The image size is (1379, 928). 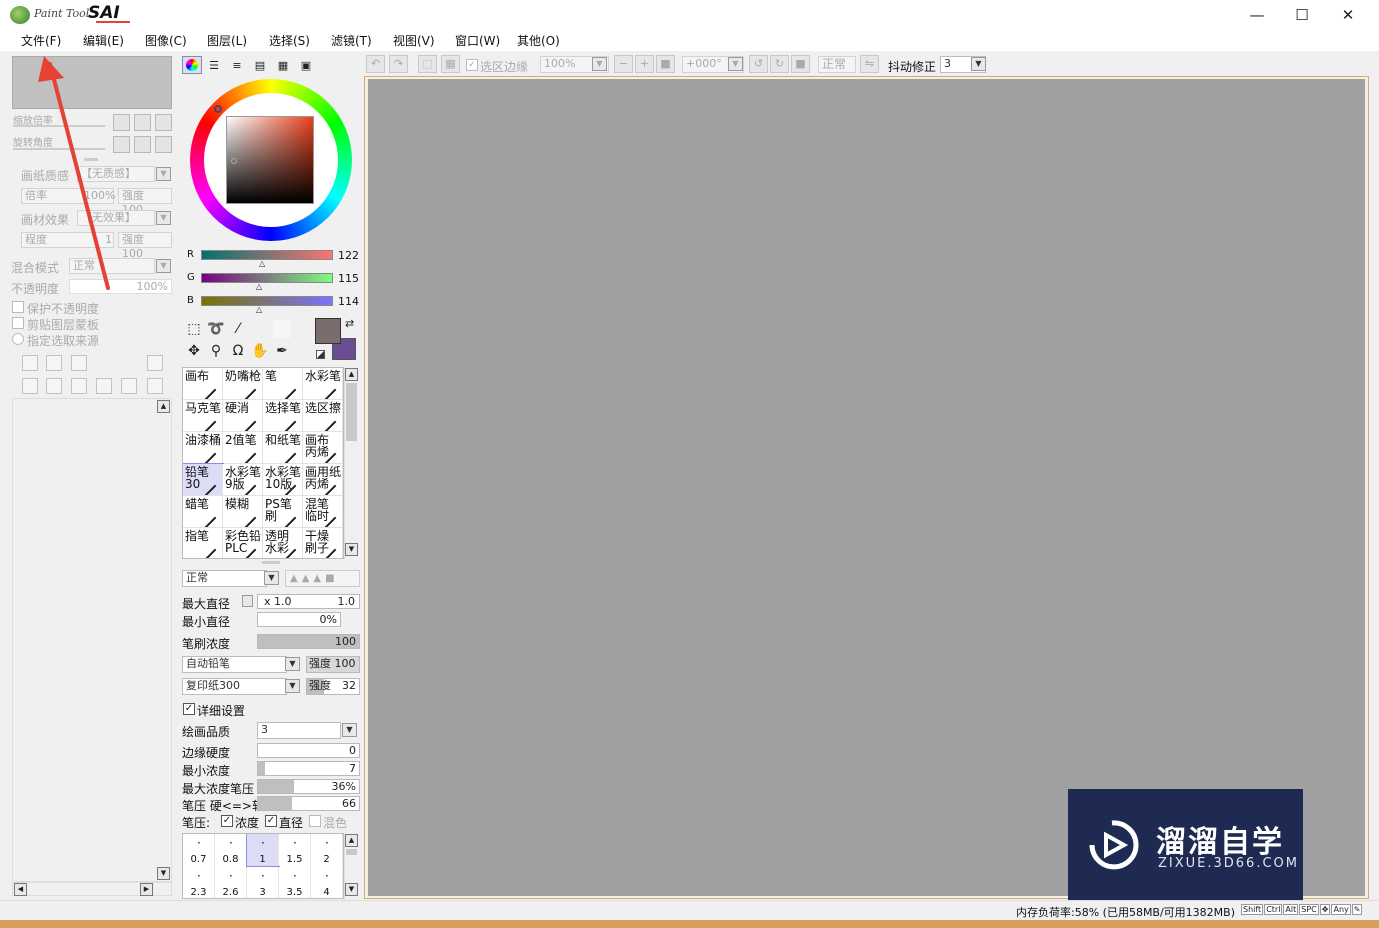 What do you see at coordinates (262, 263) in the screenshot?
I see `r-slider-thumb: △` at bounding box center [262, 263].